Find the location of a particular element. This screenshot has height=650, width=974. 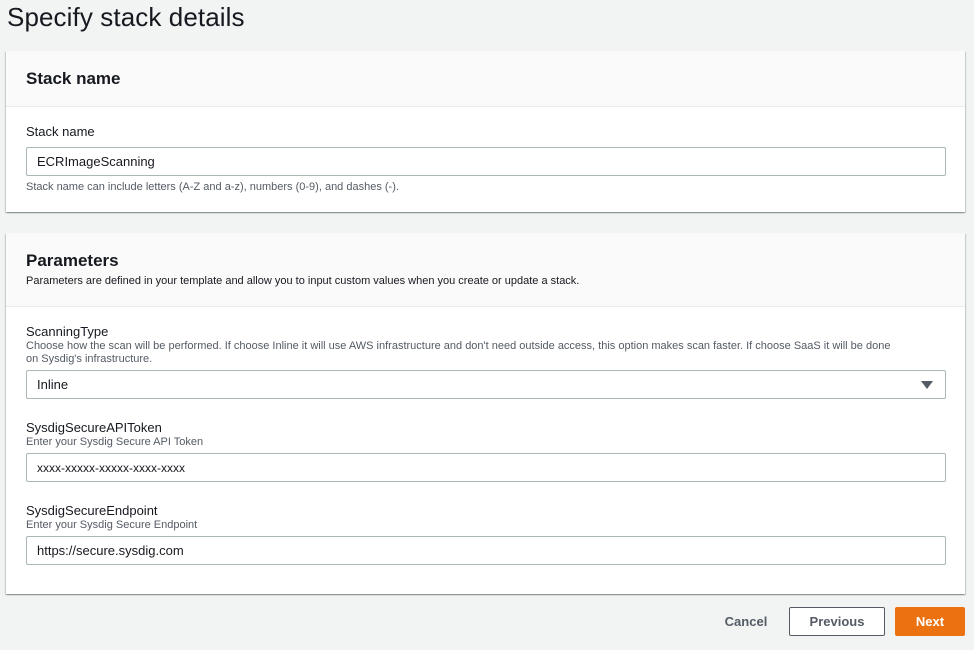

api-token-description: Enter your Sysdig Secure API Token is located at coordinates (115, 442).